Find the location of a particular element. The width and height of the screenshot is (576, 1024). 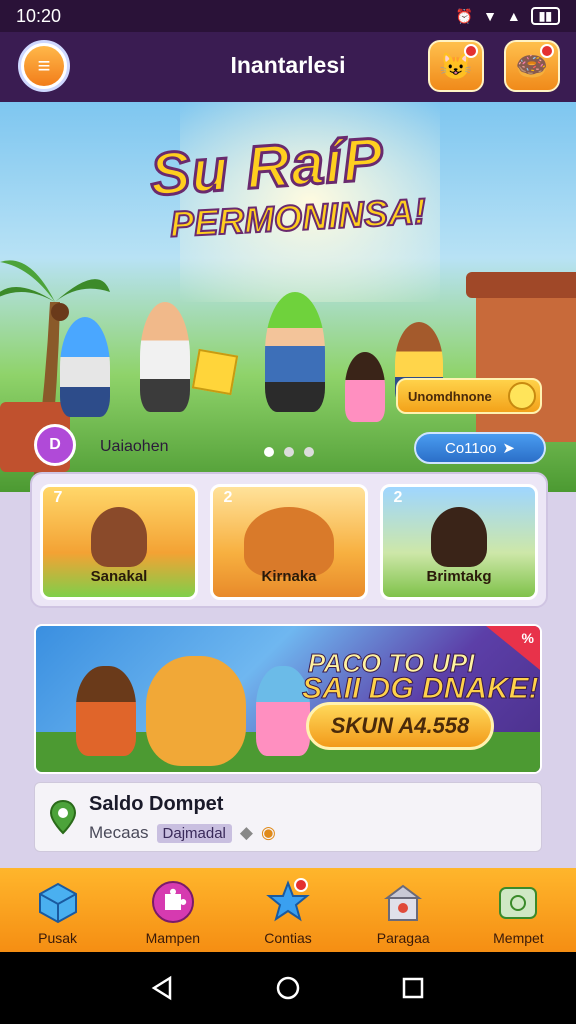

gift-box-illustration is located at coordinates (215, 372).